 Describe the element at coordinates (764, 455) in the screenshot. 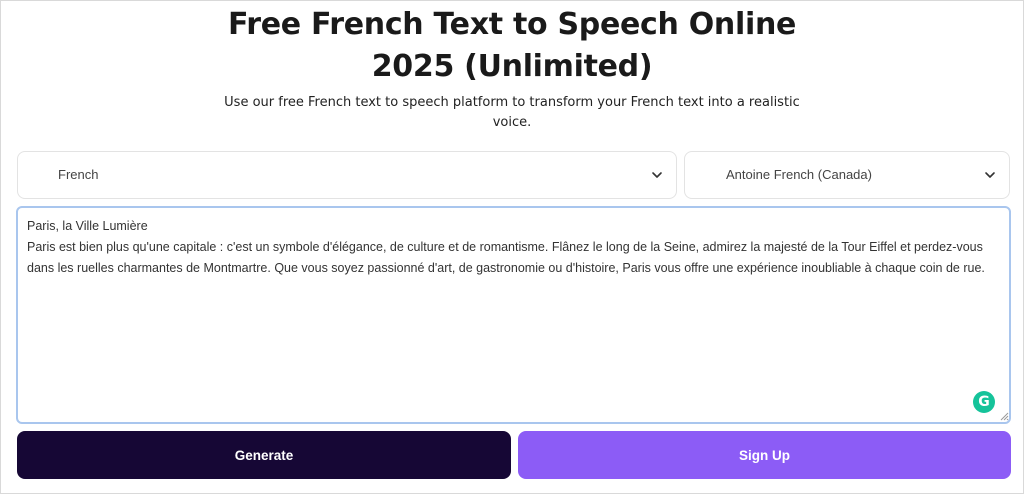

I see `sign-up-button: Sign Up` at that location.